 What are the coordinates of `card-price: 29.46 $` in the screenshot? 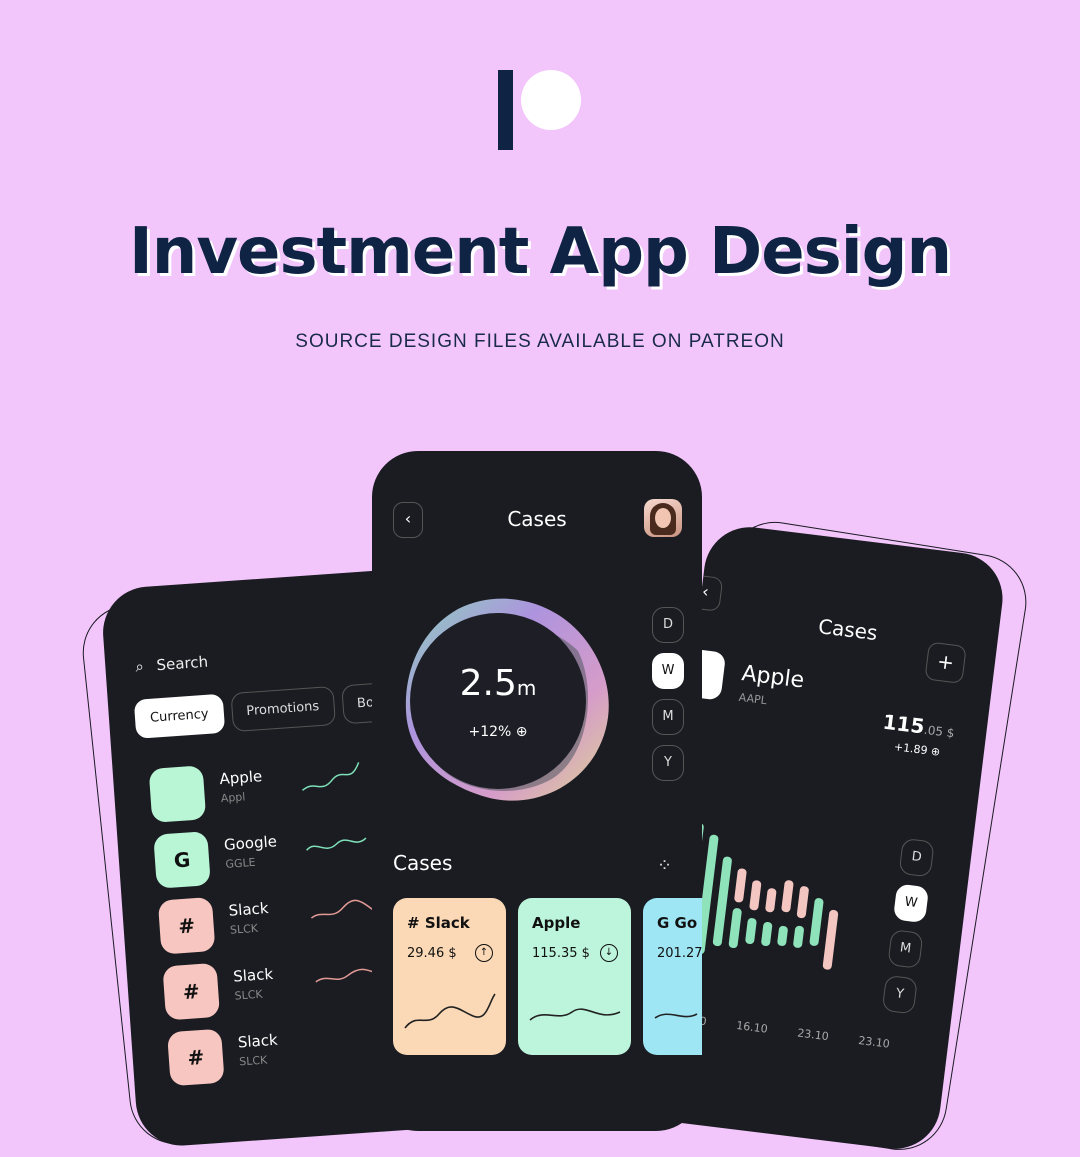 It's located at (432, 953).